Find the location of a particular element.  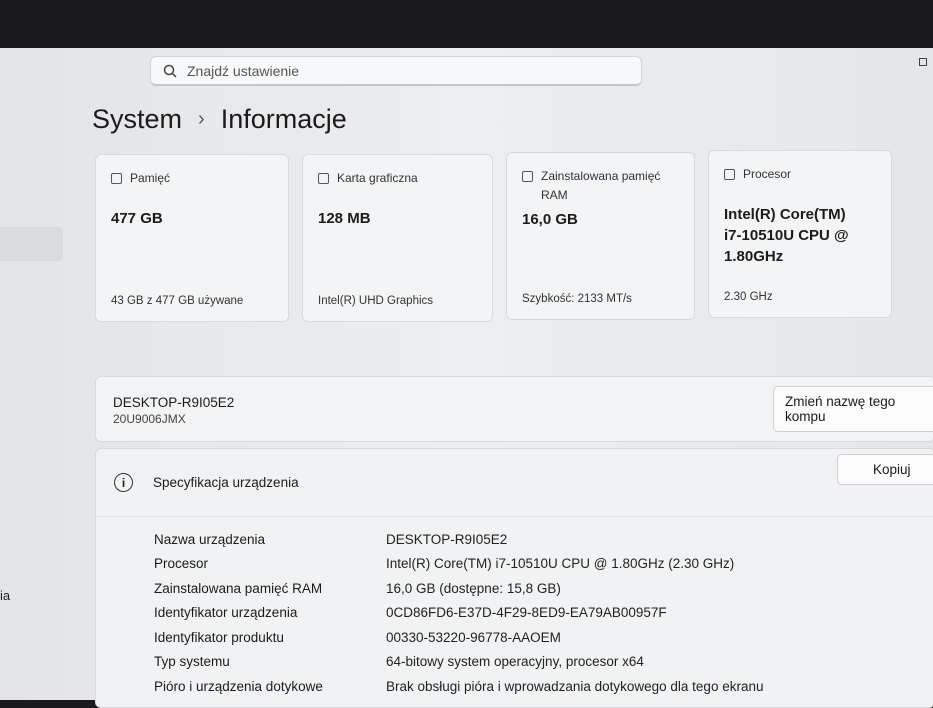

section-title: Specyfikacja urządzenia is located at coordinates (226, 482).